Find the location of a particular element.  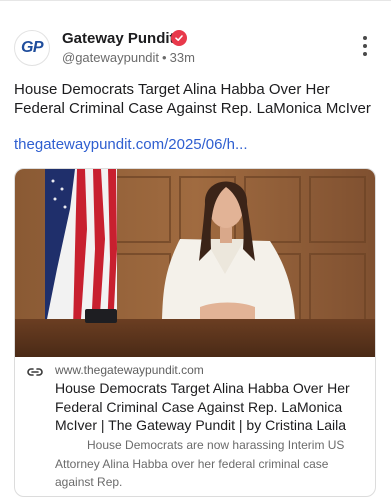

author-handle: @gatewaypundit is located at coordinates (110, 57).